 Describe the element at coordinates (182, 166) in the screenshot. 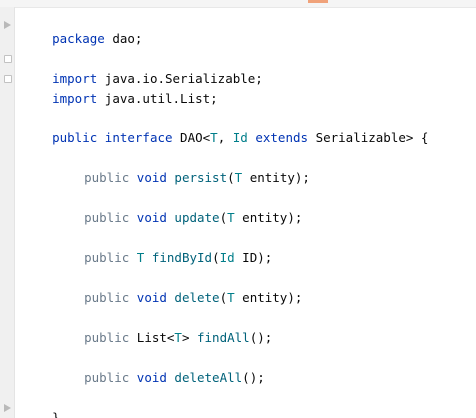

I see `code-line-method: public void persist(T entity);` at that location.